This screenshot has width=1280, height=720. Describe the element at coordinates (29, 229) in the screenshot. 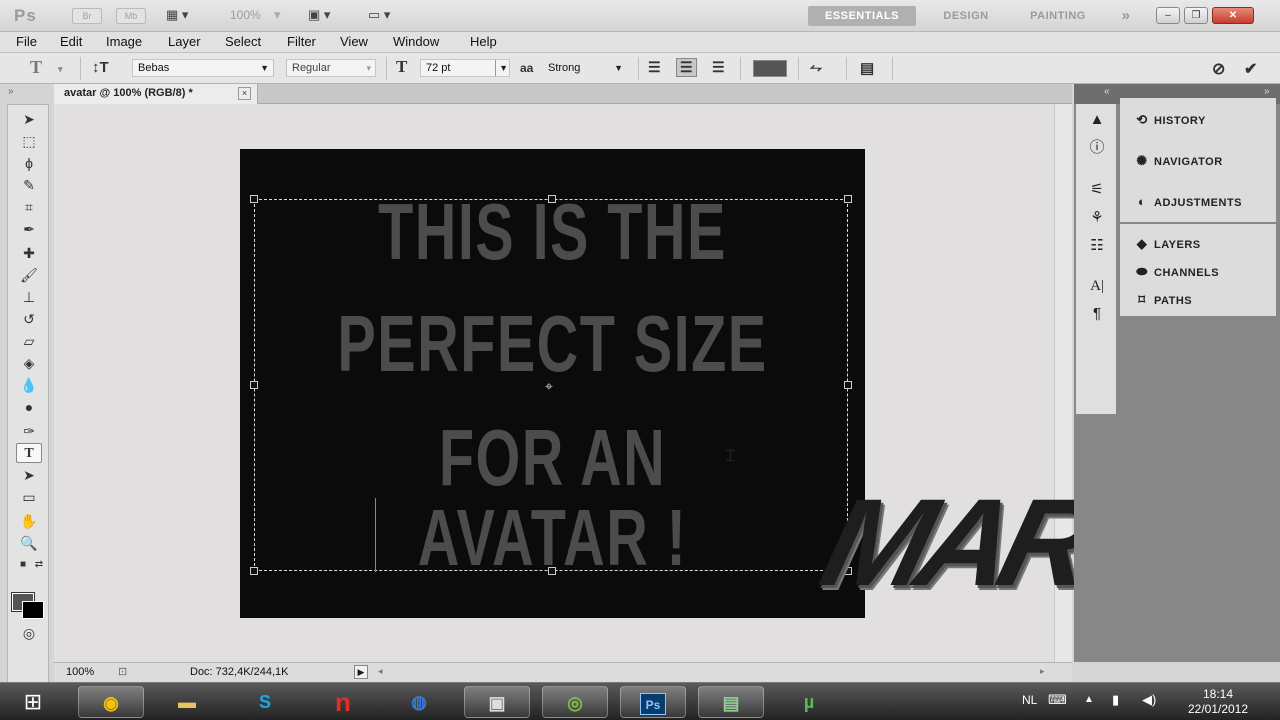

I see `eyedropper-tool-icon: ✒` at that location.